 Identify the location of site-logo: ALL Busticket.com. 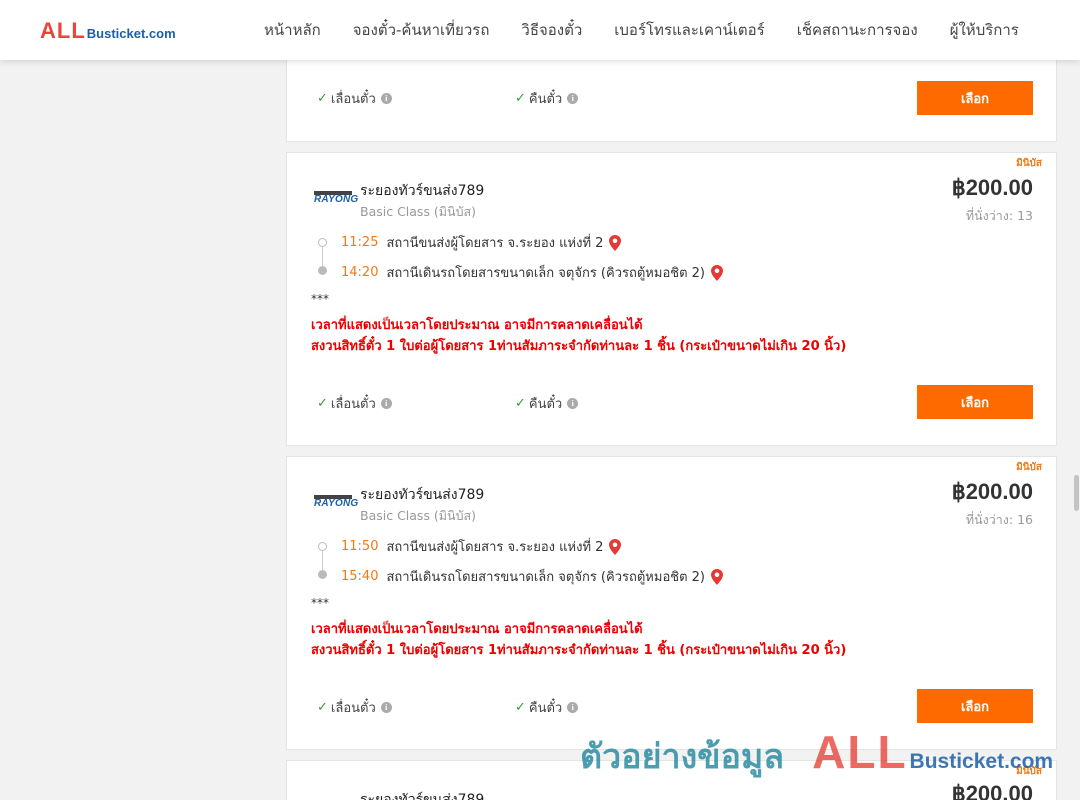
(108, 31).